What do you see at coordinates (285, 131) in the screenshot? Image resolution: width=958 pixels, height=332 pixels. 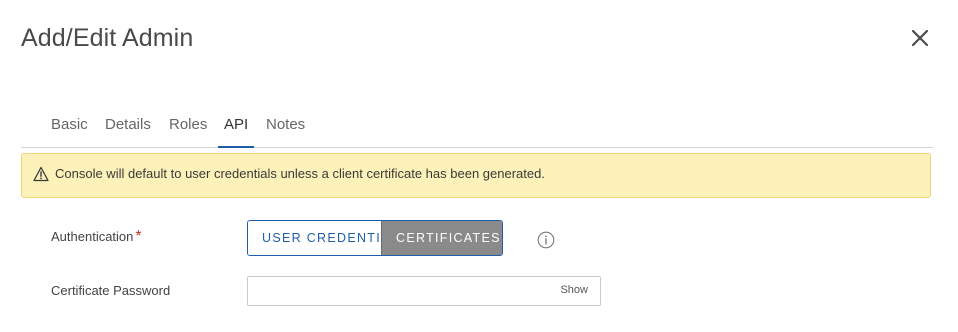 I see `tab-notes: Notes` at bounding box center [285, 131].